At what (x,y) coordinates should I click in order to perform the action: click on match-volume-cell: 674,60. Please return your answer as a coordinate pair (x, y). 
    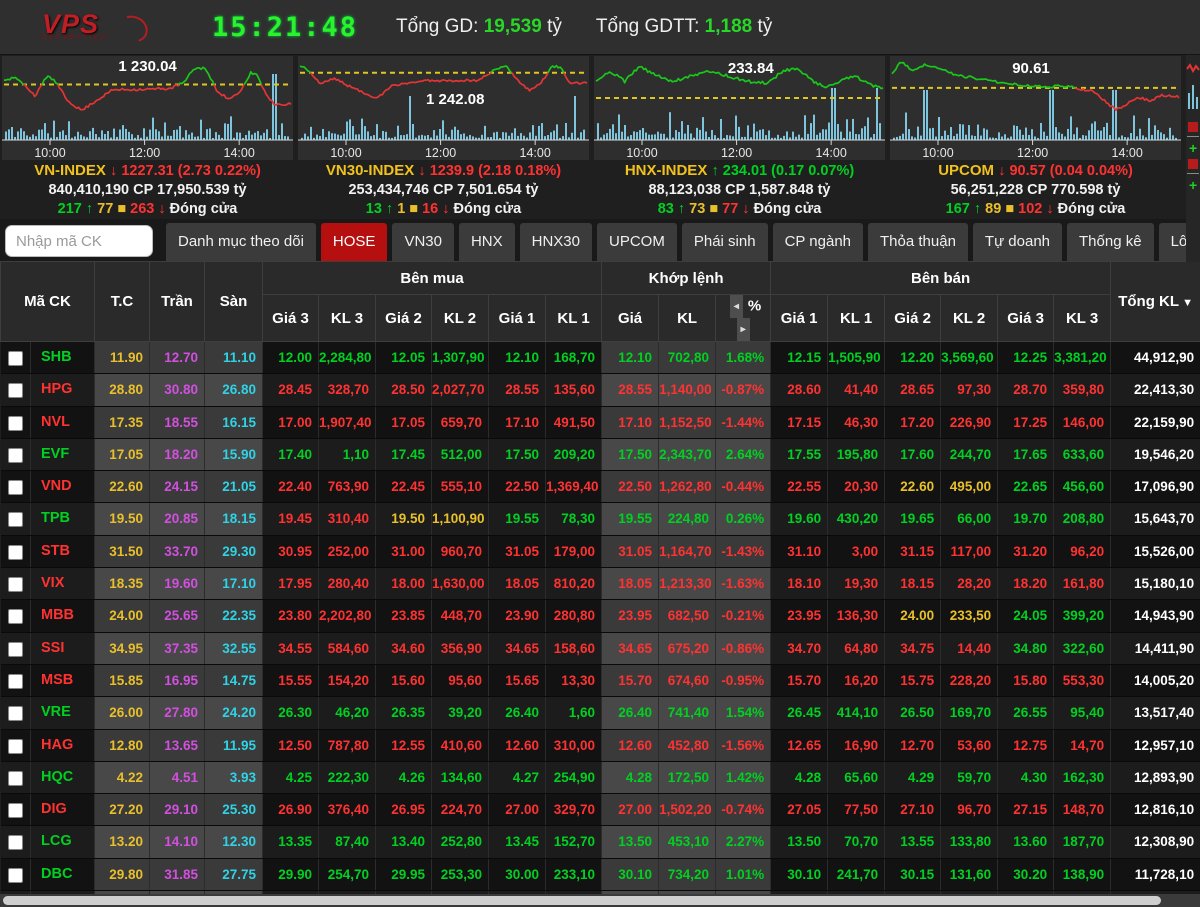
    Looking at the image, I should click on (687, 681).